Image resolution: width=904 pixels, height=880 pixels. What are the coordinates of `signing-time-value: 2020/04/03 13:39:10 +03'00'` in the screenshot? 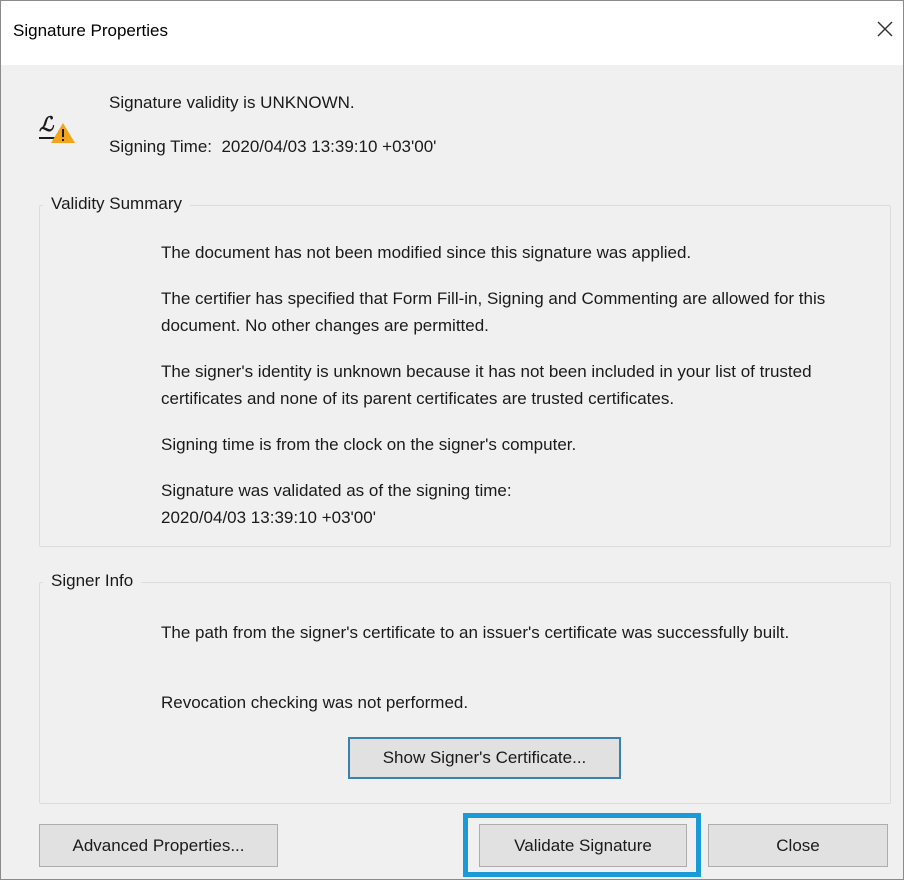 It's located at (329, 146).